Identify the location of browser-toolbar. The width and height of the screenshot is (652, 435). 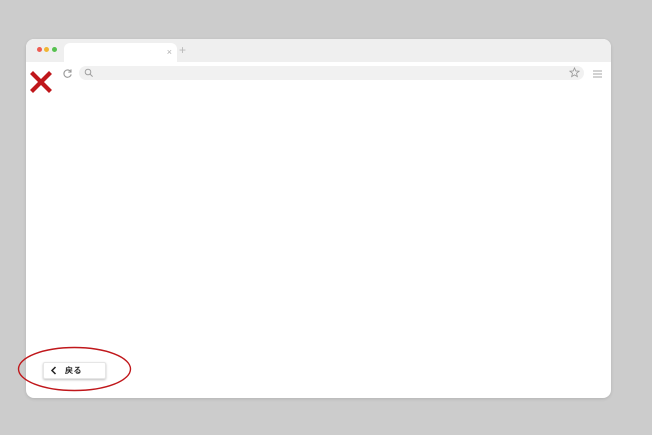
(318, 73).